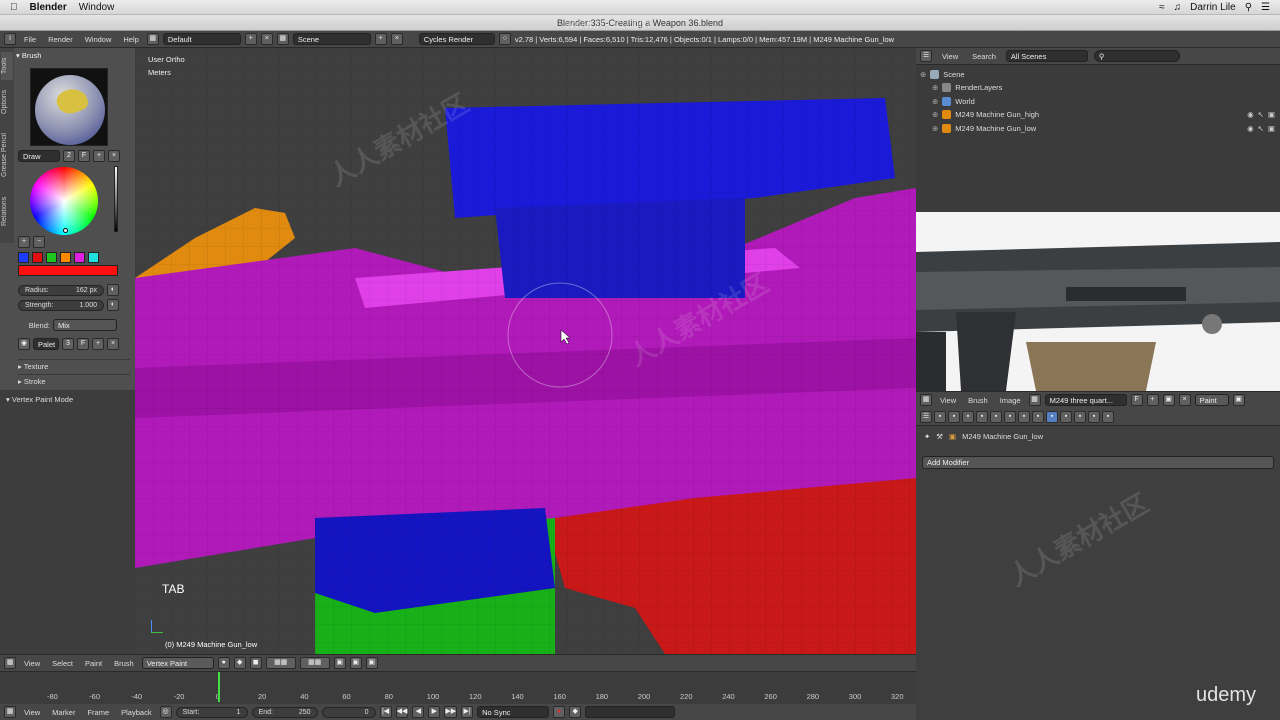  Describe the element at coordinates (559, 712) in the screenshot. I see `record-icon: ●` at that location.